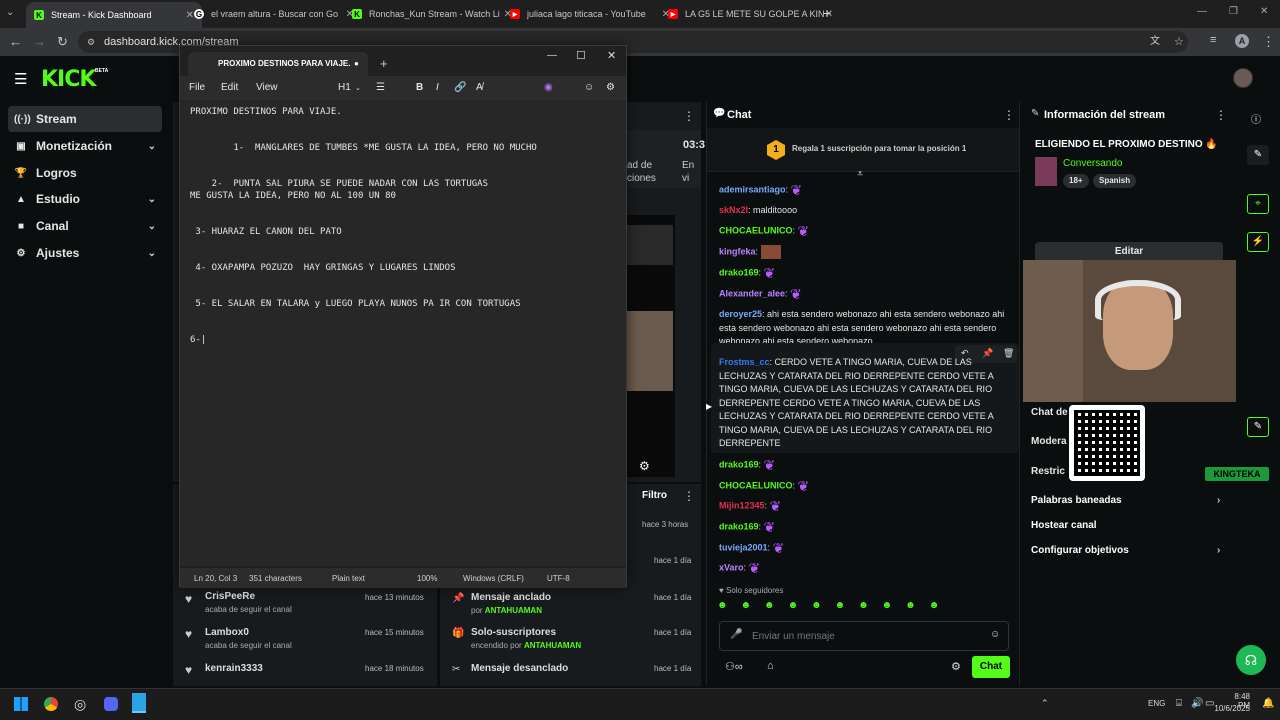  I want to click on chat-send-button: Chat, so click(991, 667).